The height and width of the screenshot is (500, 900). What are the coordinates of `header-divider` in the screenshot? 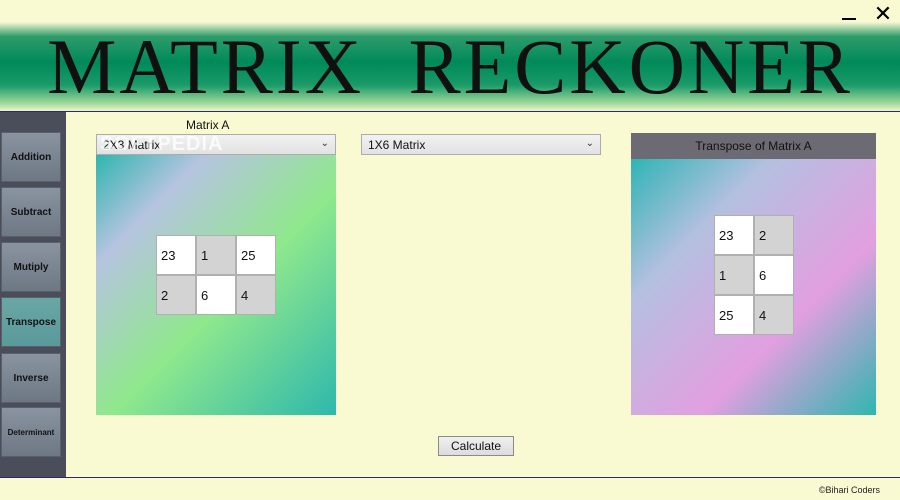 It's located at (450, 111).